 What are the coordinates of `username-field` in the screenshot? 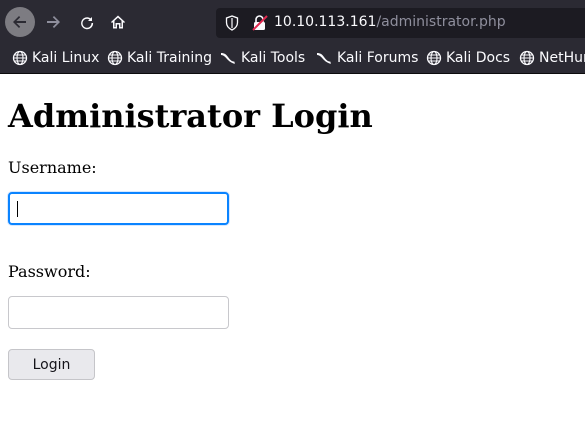 It's located at (118, 208).